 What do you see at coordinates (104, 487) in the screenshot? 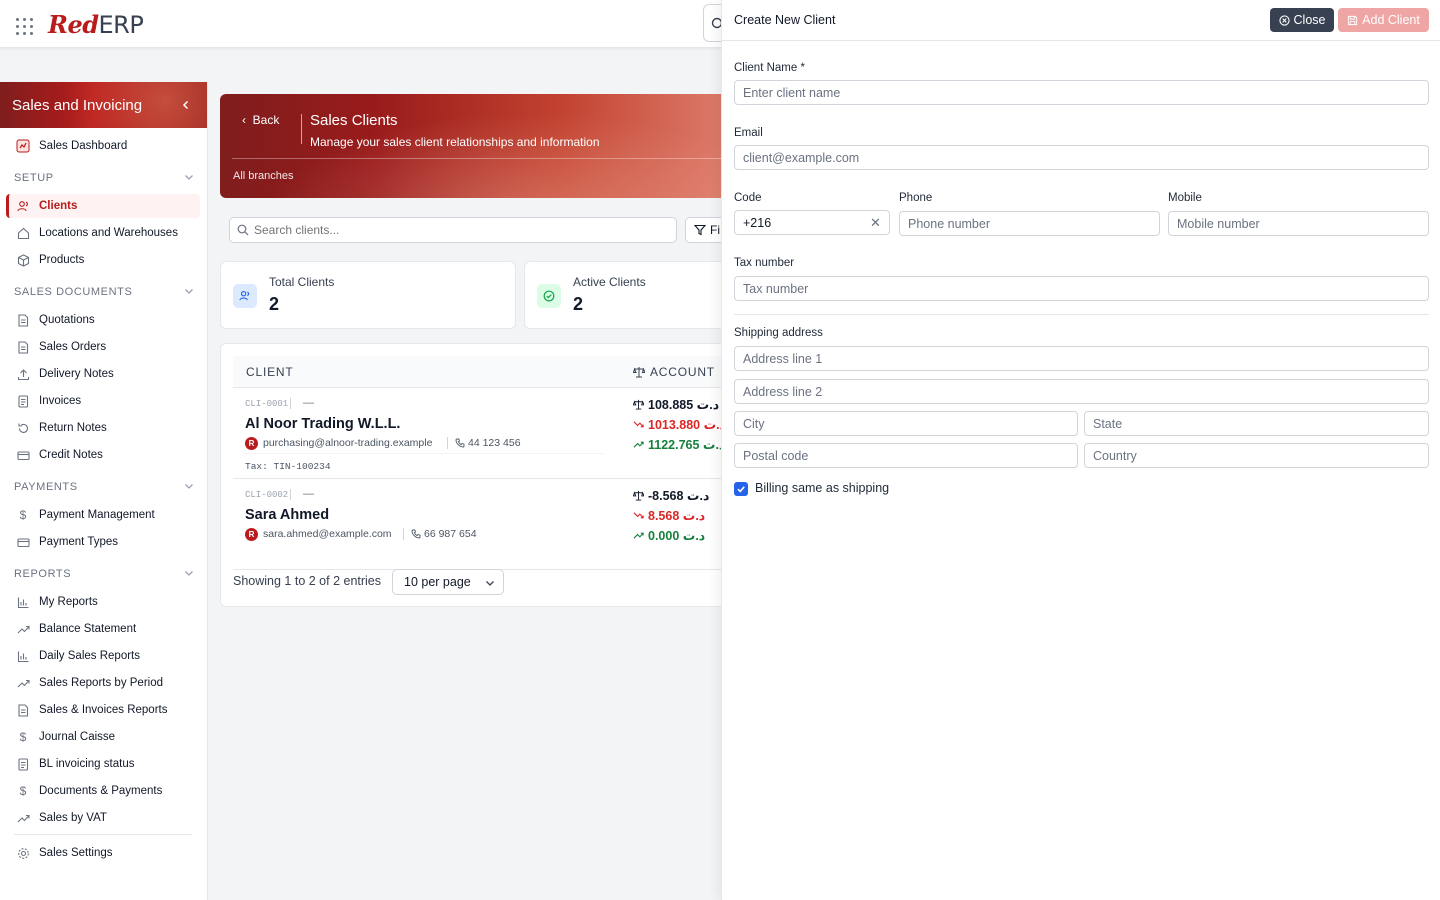
I see `section-payments: PAYMENTS` at bounding box center [104, 487].